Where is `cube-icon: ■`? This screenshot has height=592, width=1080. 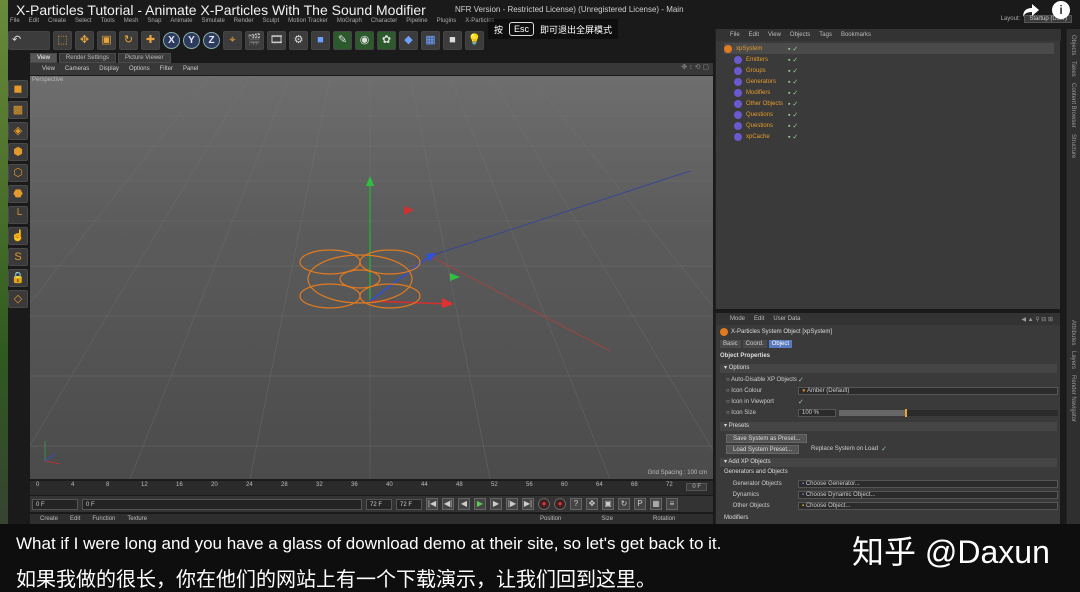 cube-icon: ■ is located at coordinates (320, 40).